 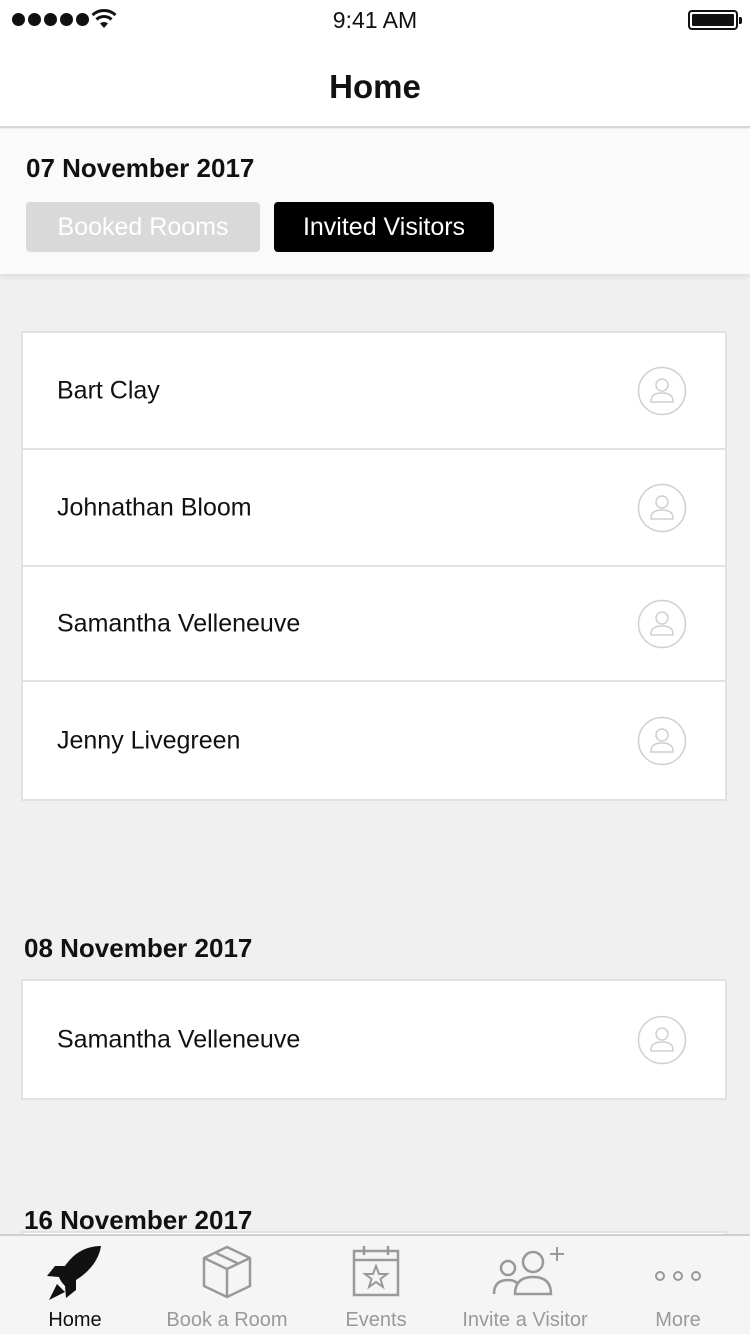 What do you see at coordinates (143, 227) in the screenshot?
I see `booked-rooms-button: Booked Rooms` at bounding box center [143, 227].